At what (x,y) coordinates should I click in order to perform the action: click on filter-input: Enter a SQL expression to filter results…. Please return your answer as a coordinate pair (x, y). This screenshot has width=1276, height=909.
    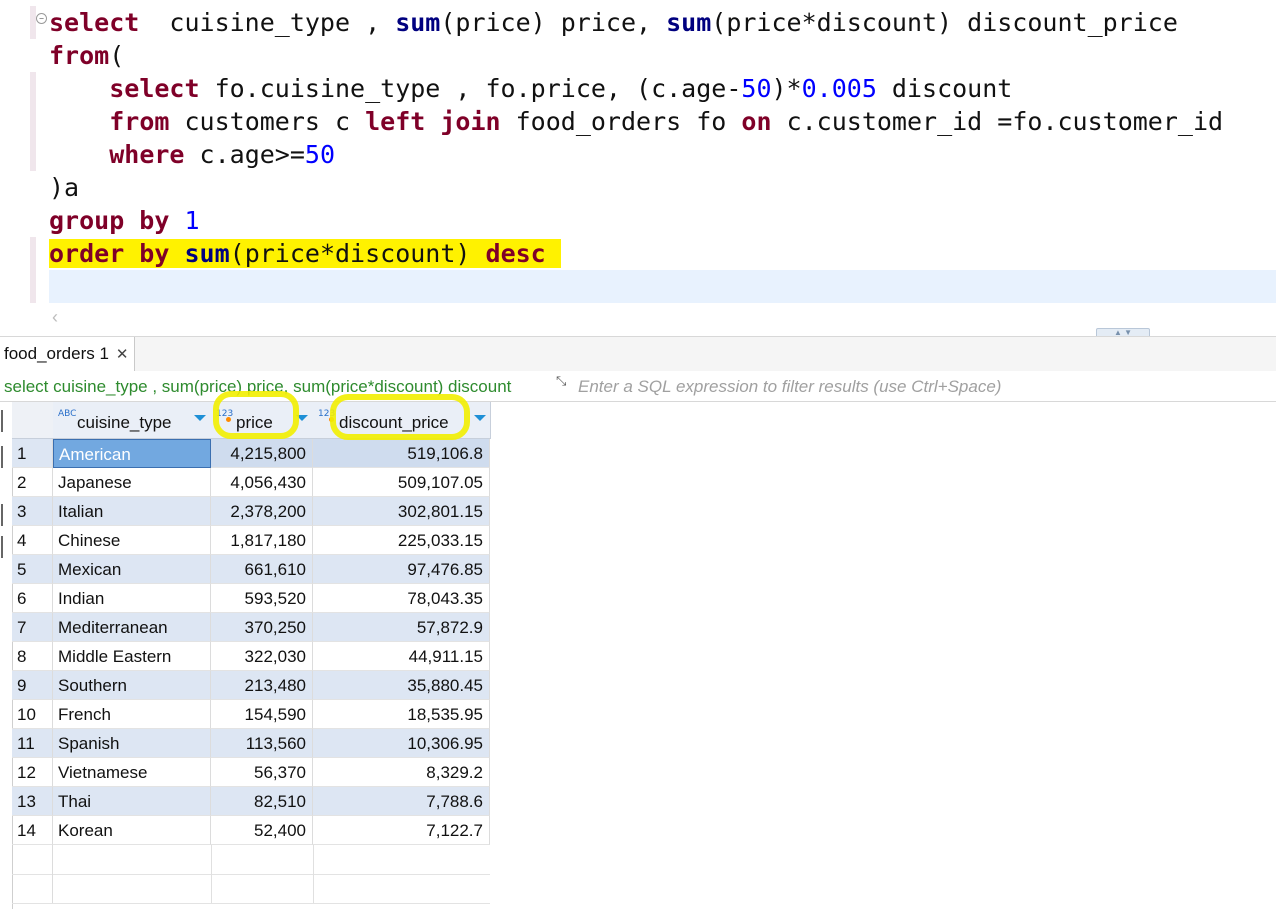
    Looking at the image, I should click on (789, 387).